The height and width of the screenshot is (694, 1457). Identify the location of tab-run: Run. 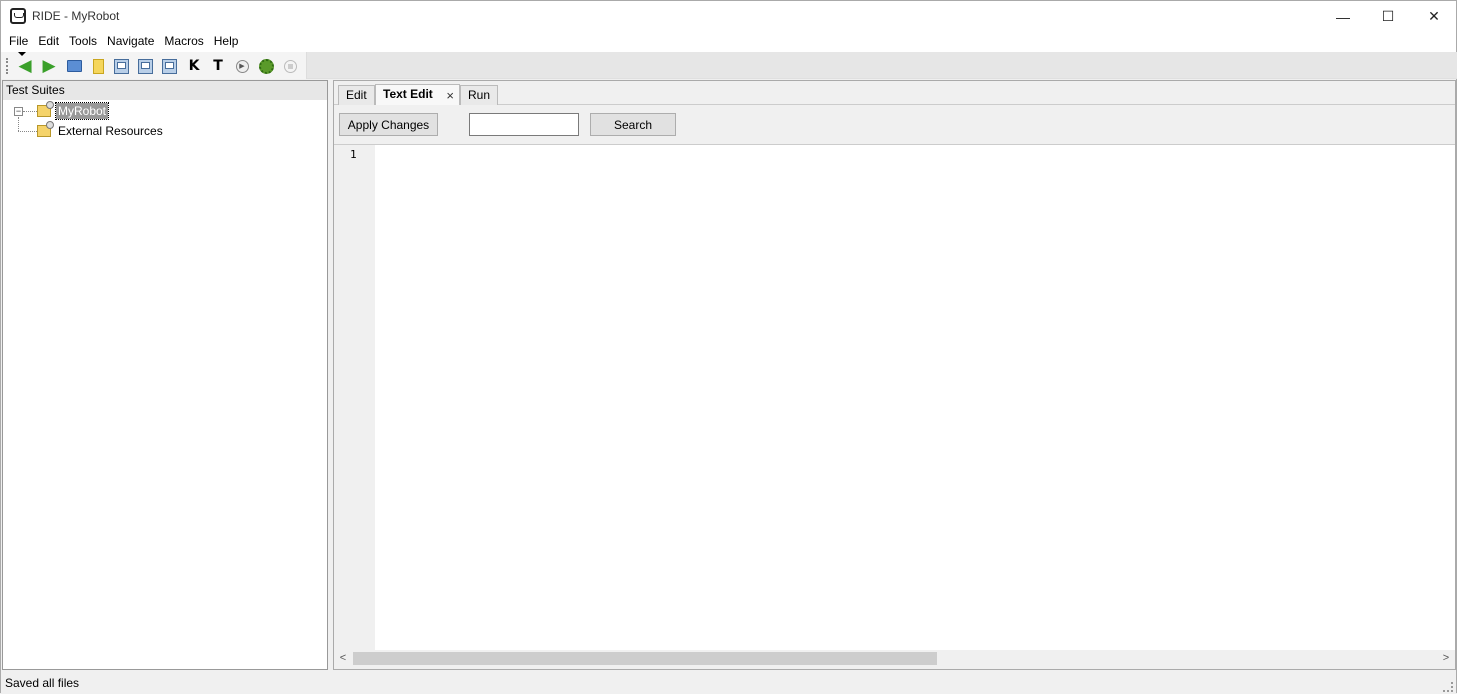
(479, 95).